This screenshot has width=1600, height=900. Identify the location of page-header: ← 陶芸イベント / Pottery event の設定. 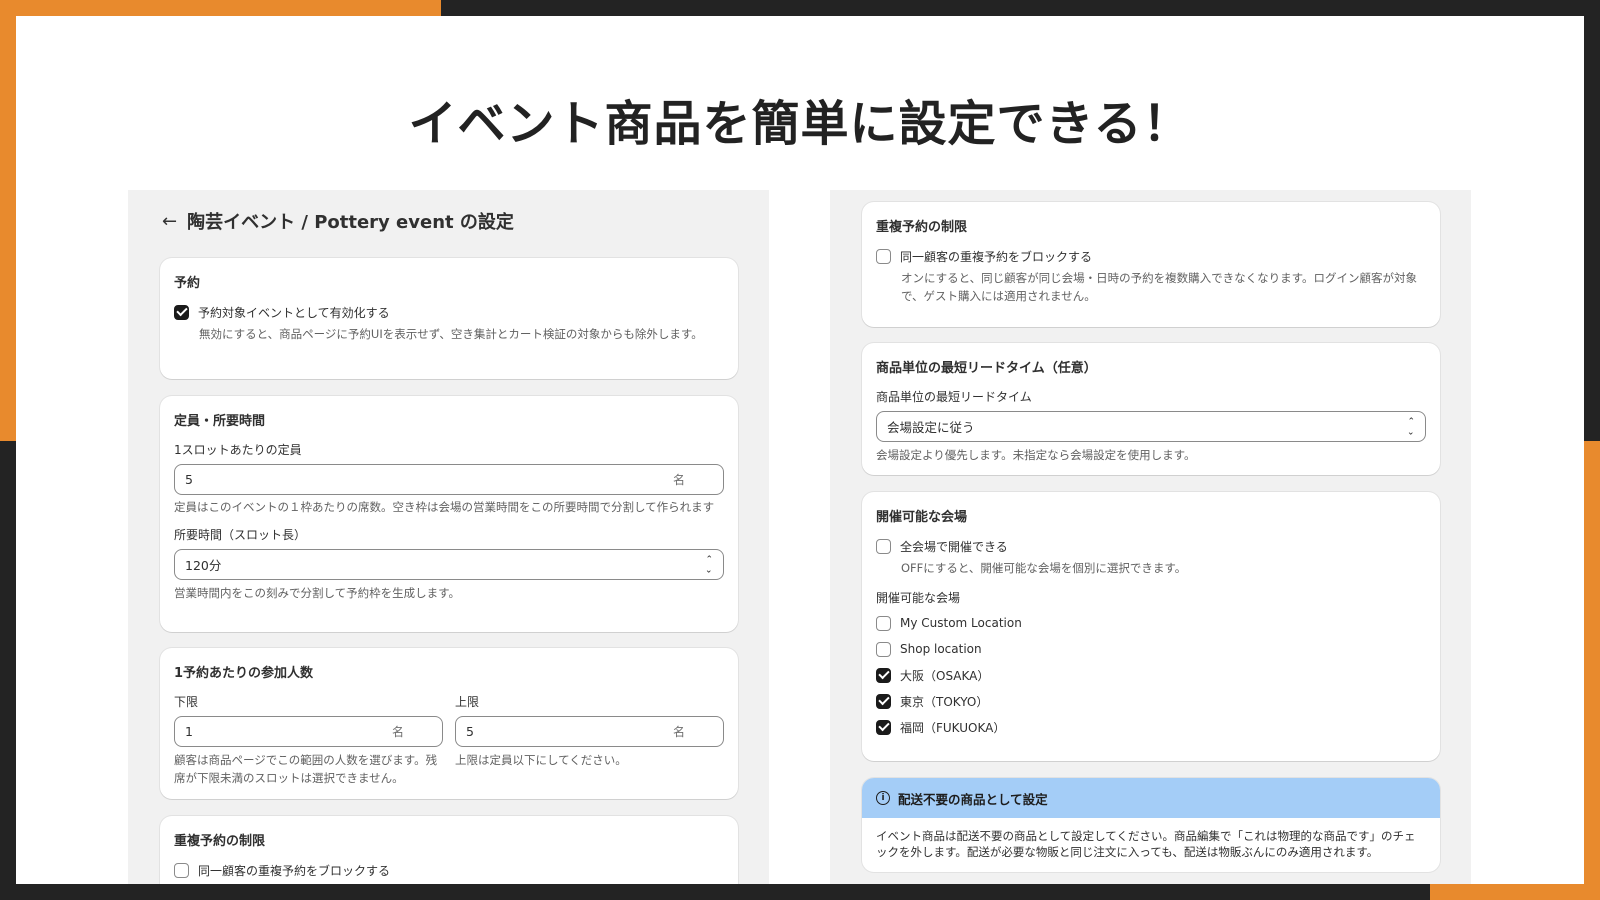
(338, 221).